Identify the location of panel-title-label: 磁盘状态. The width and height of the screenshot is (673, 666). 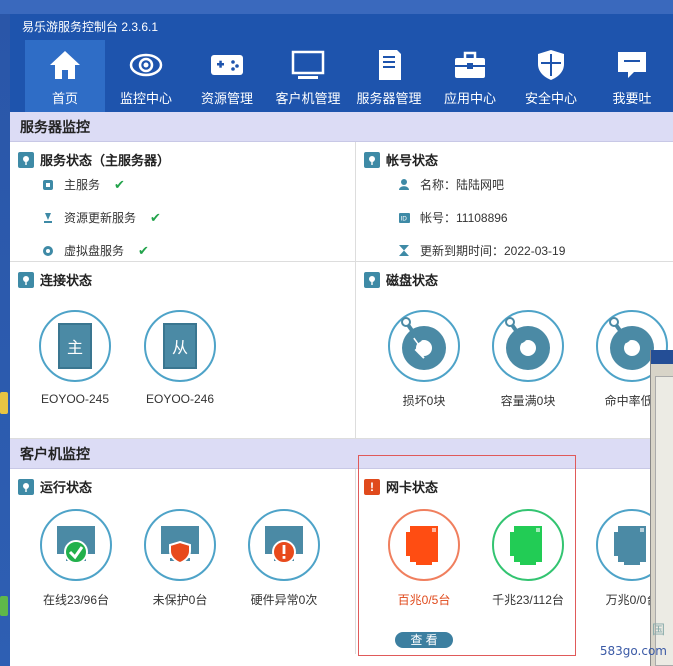
(412, 280).